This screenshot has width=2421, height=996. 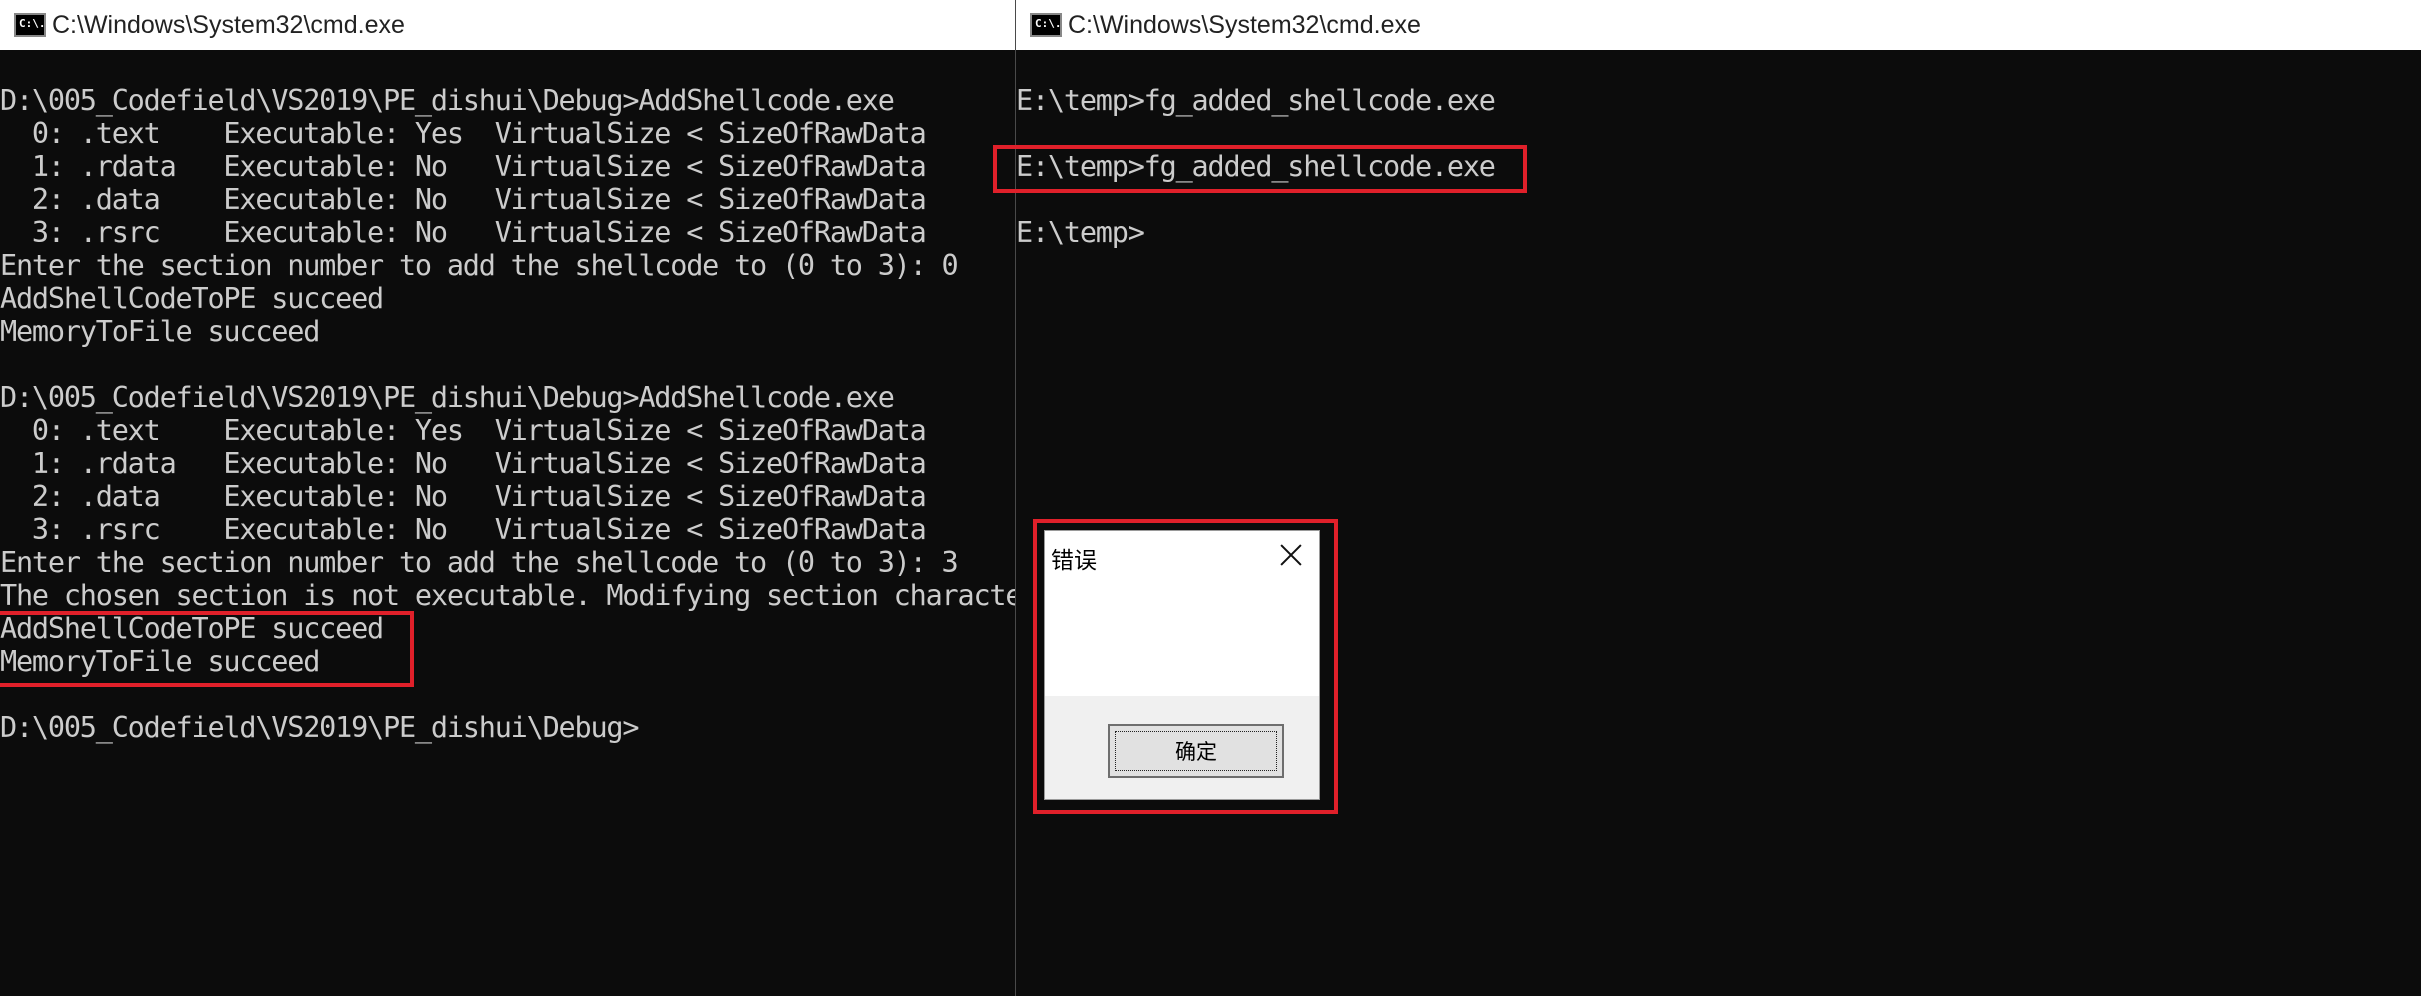 I want to click on highlight-box-command, so click(x=1260, y=169).